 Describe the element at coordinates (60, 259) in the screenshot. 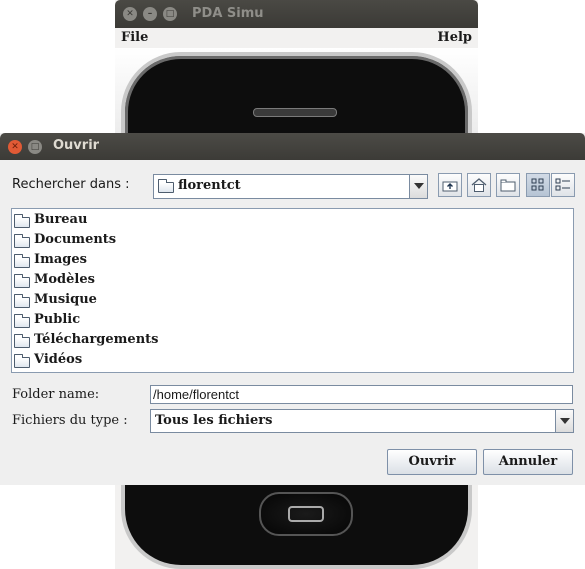

I see `file-name: Images` at that location.